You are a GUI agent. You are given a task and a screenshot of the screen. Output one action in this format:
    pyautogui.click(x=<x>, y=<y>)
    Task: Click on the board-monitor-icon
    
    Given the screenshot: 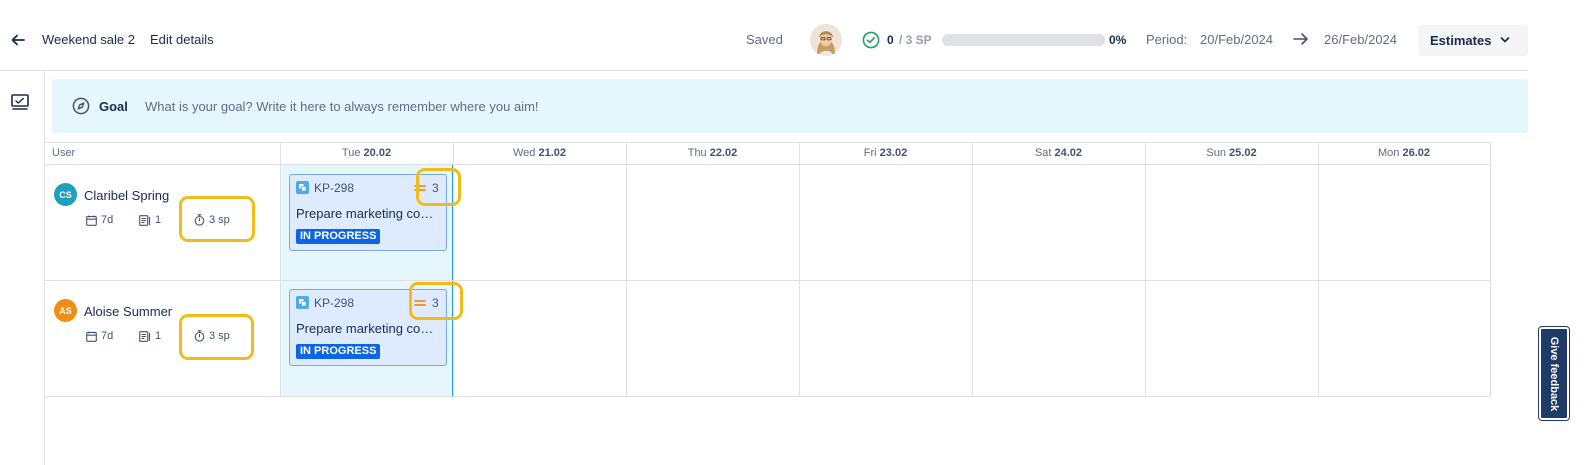 What is the action you would take?
    pyautogui.click(x=20, y=102)
    